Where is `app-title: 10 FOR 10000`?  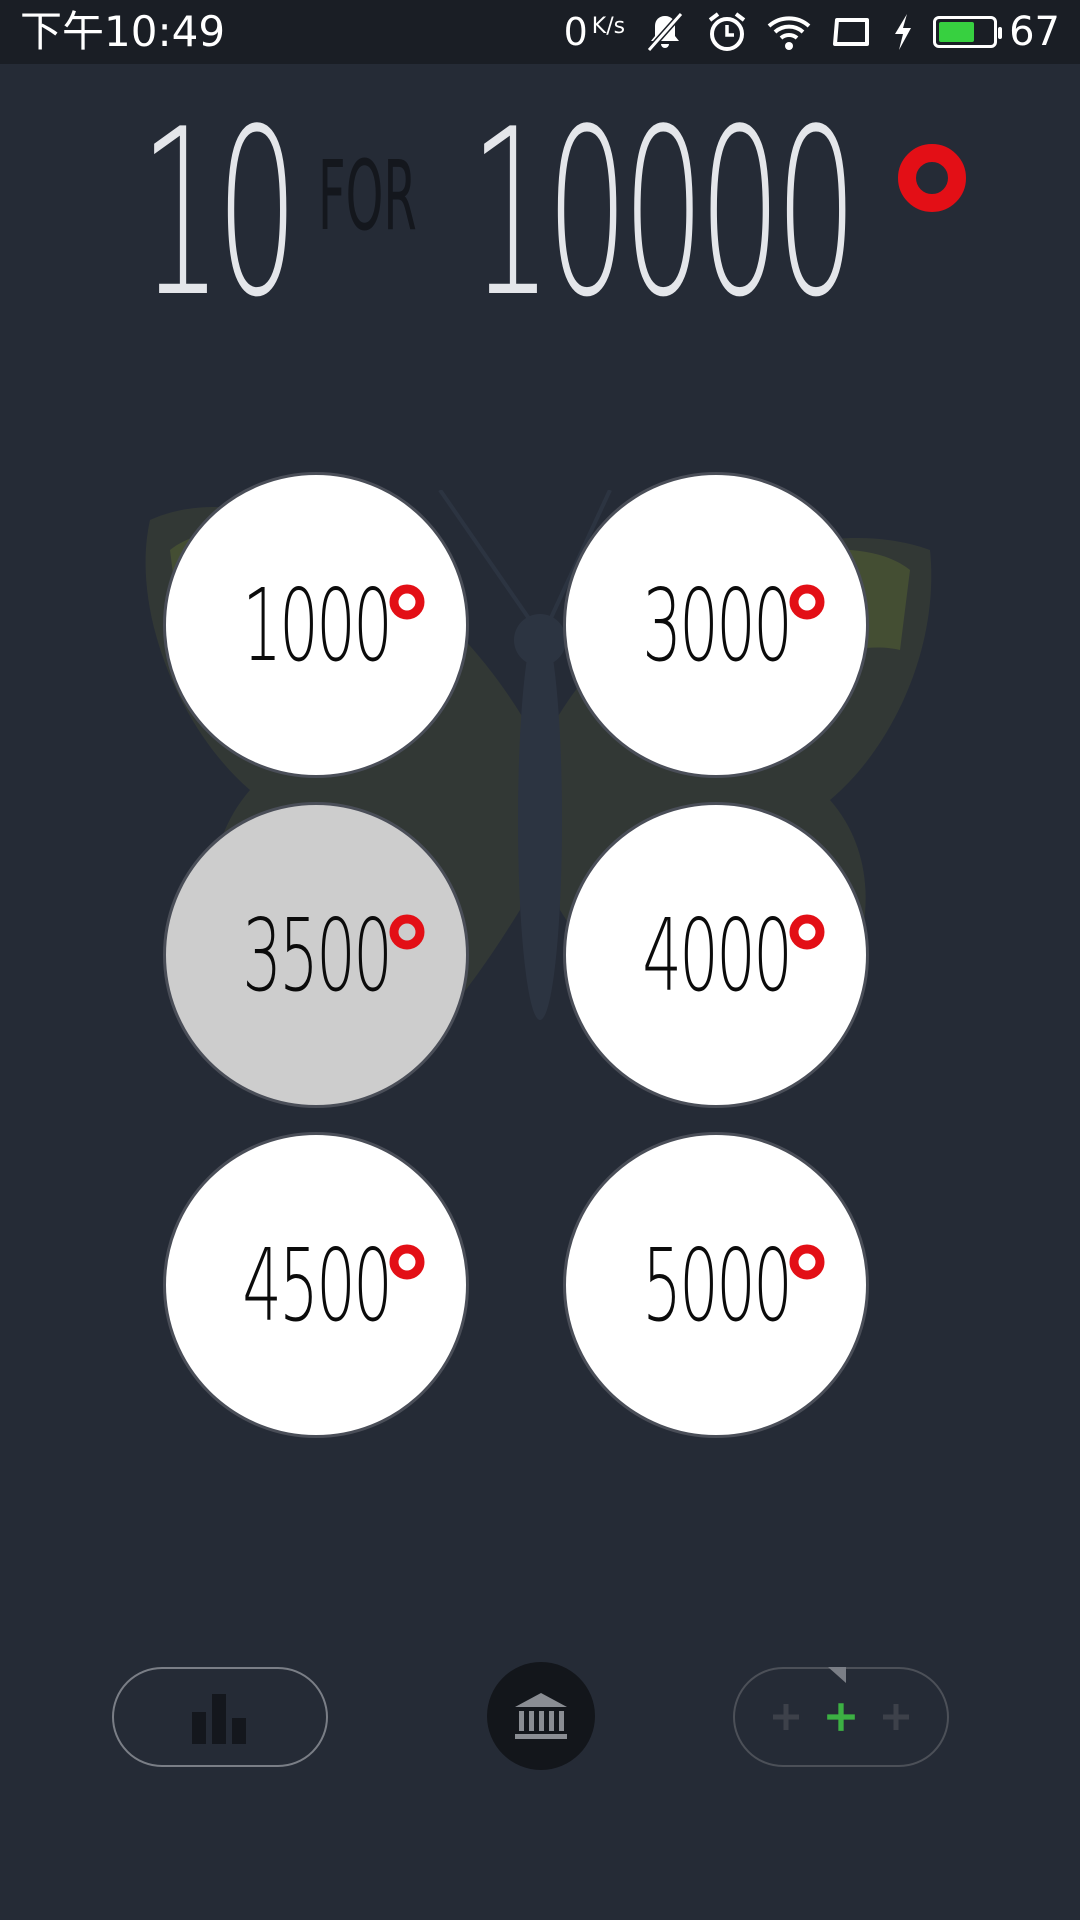
app-title: 10 FOR 10000 is located at coordinates (540, 215).